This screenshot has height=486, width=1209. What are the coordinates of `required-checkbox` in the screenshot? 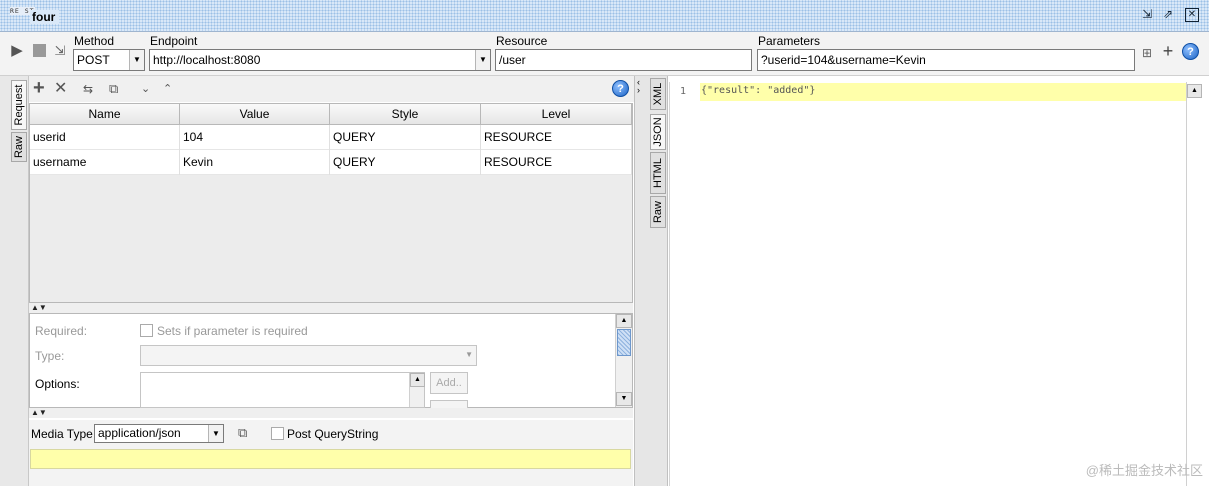 It's located at (146, 330).